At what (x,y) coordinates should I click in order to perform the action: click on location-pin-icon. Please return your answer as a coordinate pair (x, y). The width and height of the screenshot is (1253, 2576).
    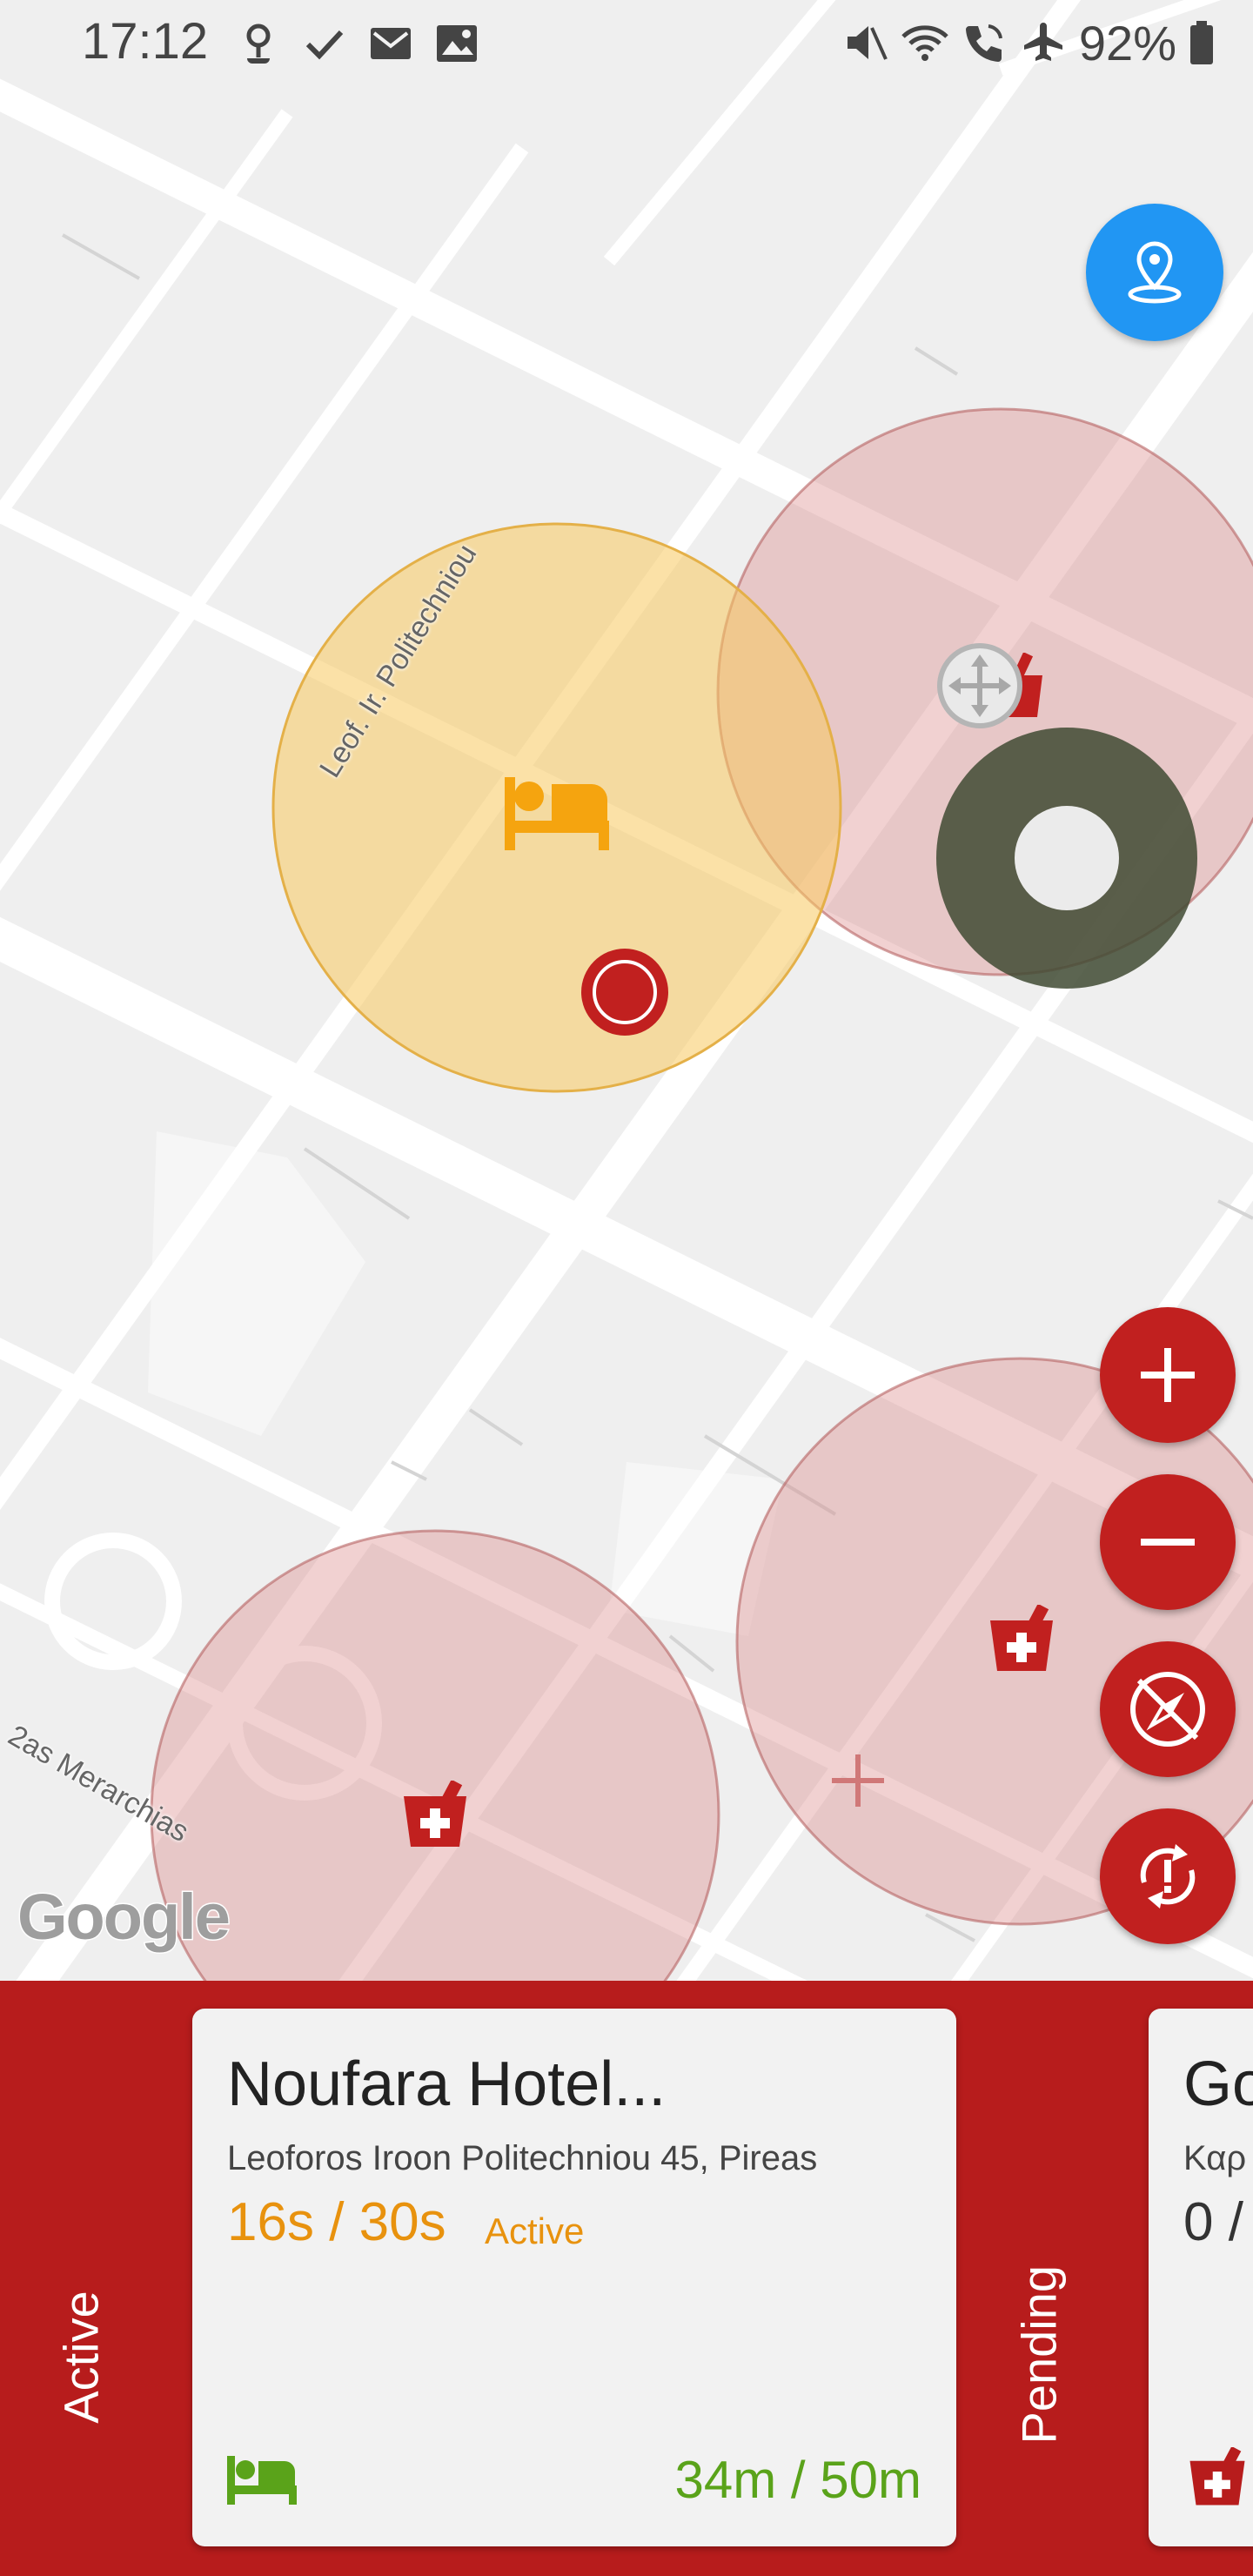
    Looking at the image, I should click on (258, 43).